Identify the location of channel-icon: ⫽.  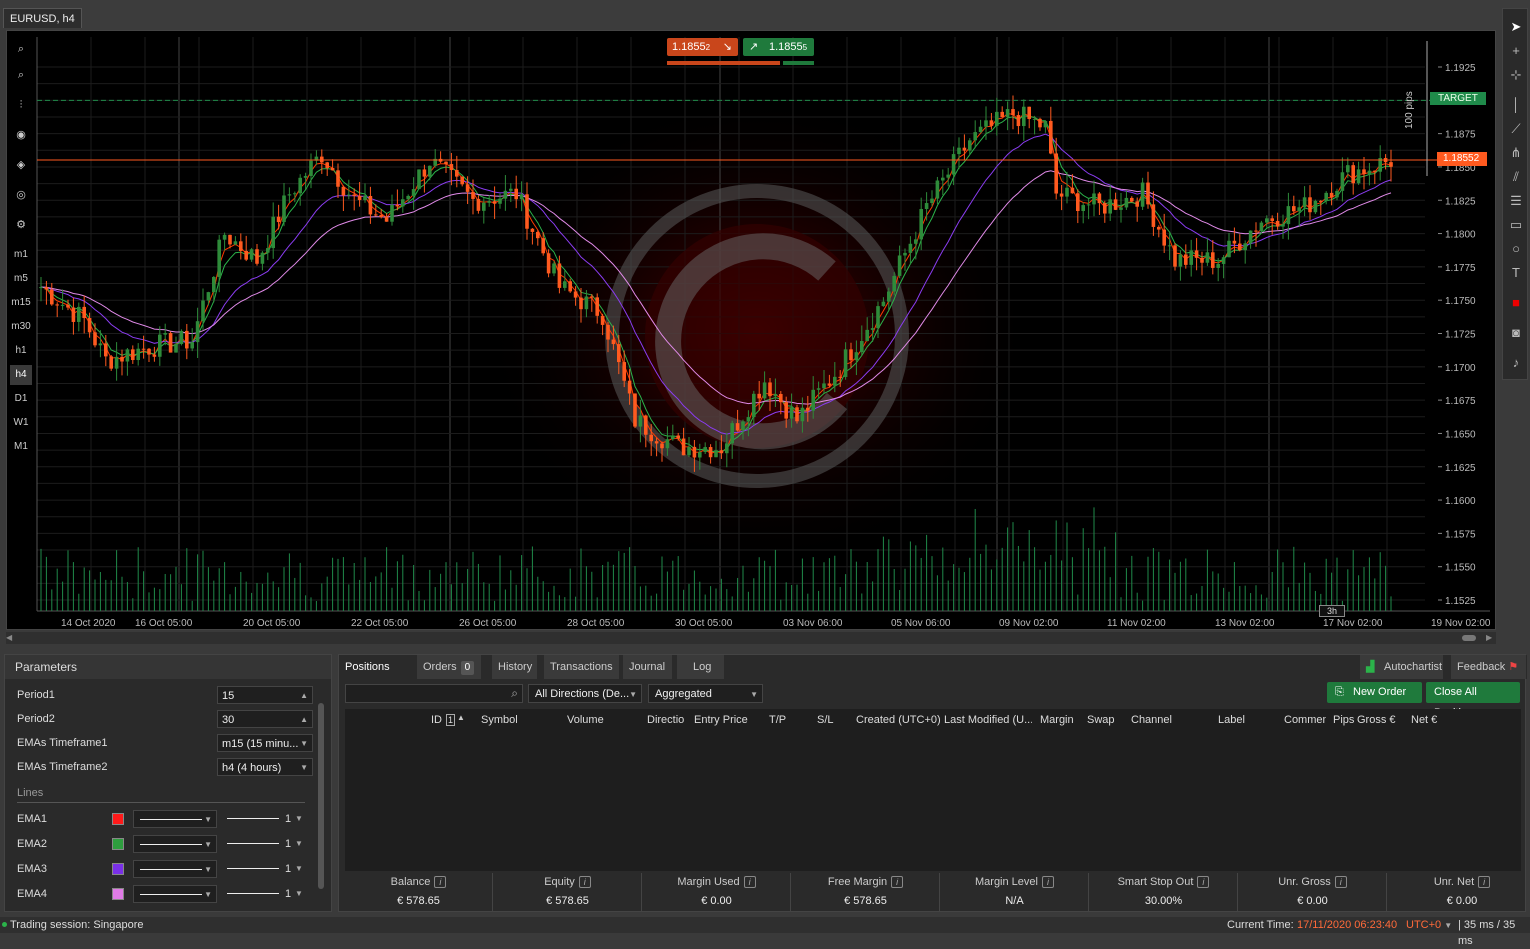
(1516, 177).